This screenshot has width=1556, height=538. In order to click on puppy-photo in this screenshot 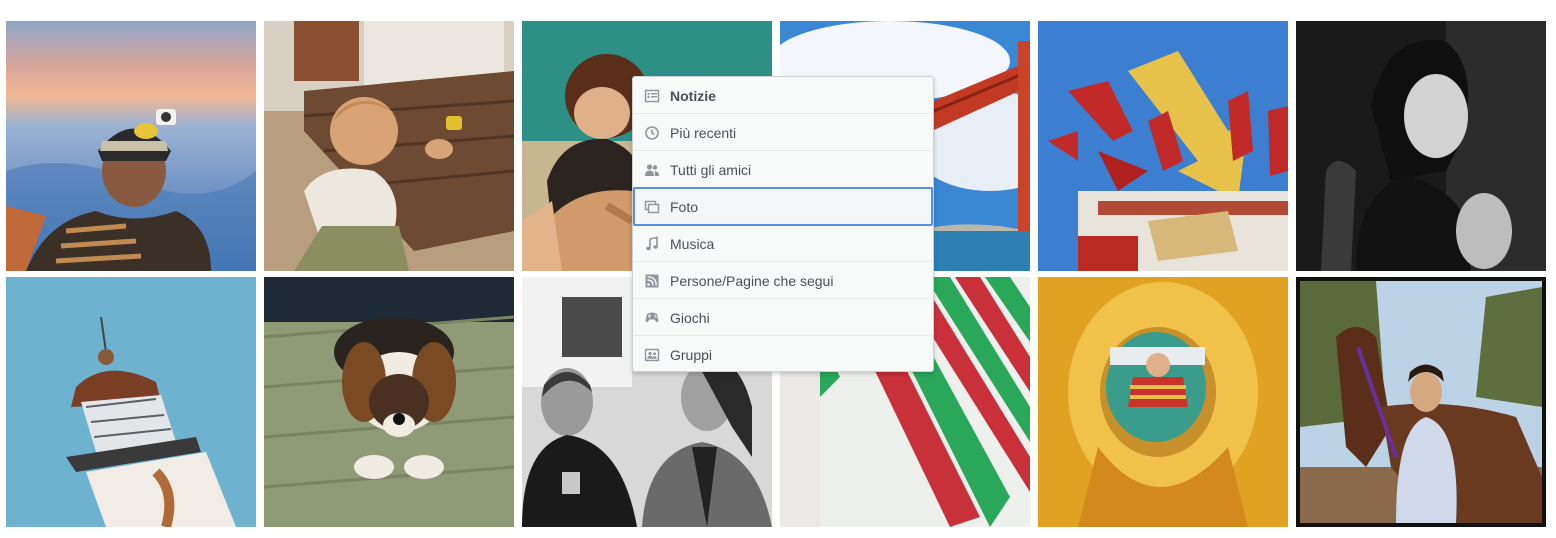, I will do `click(389, 402)`.